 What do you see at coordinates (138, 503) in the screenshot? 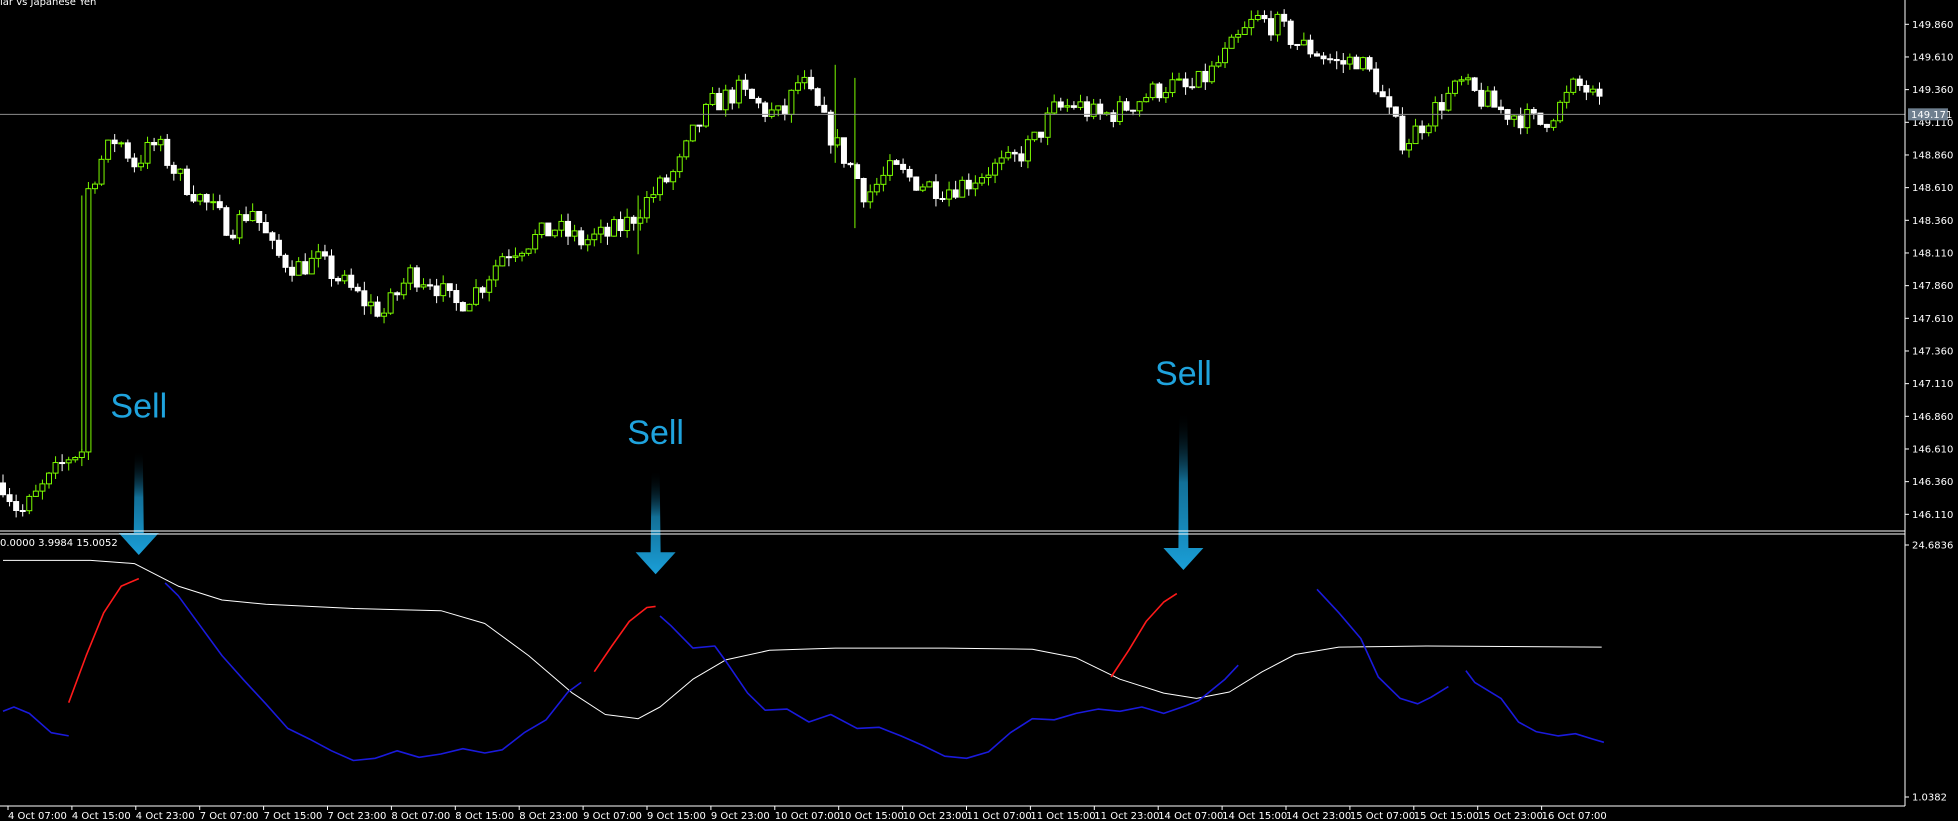
I see `sell-arrow` at bounding box center [138, 503].